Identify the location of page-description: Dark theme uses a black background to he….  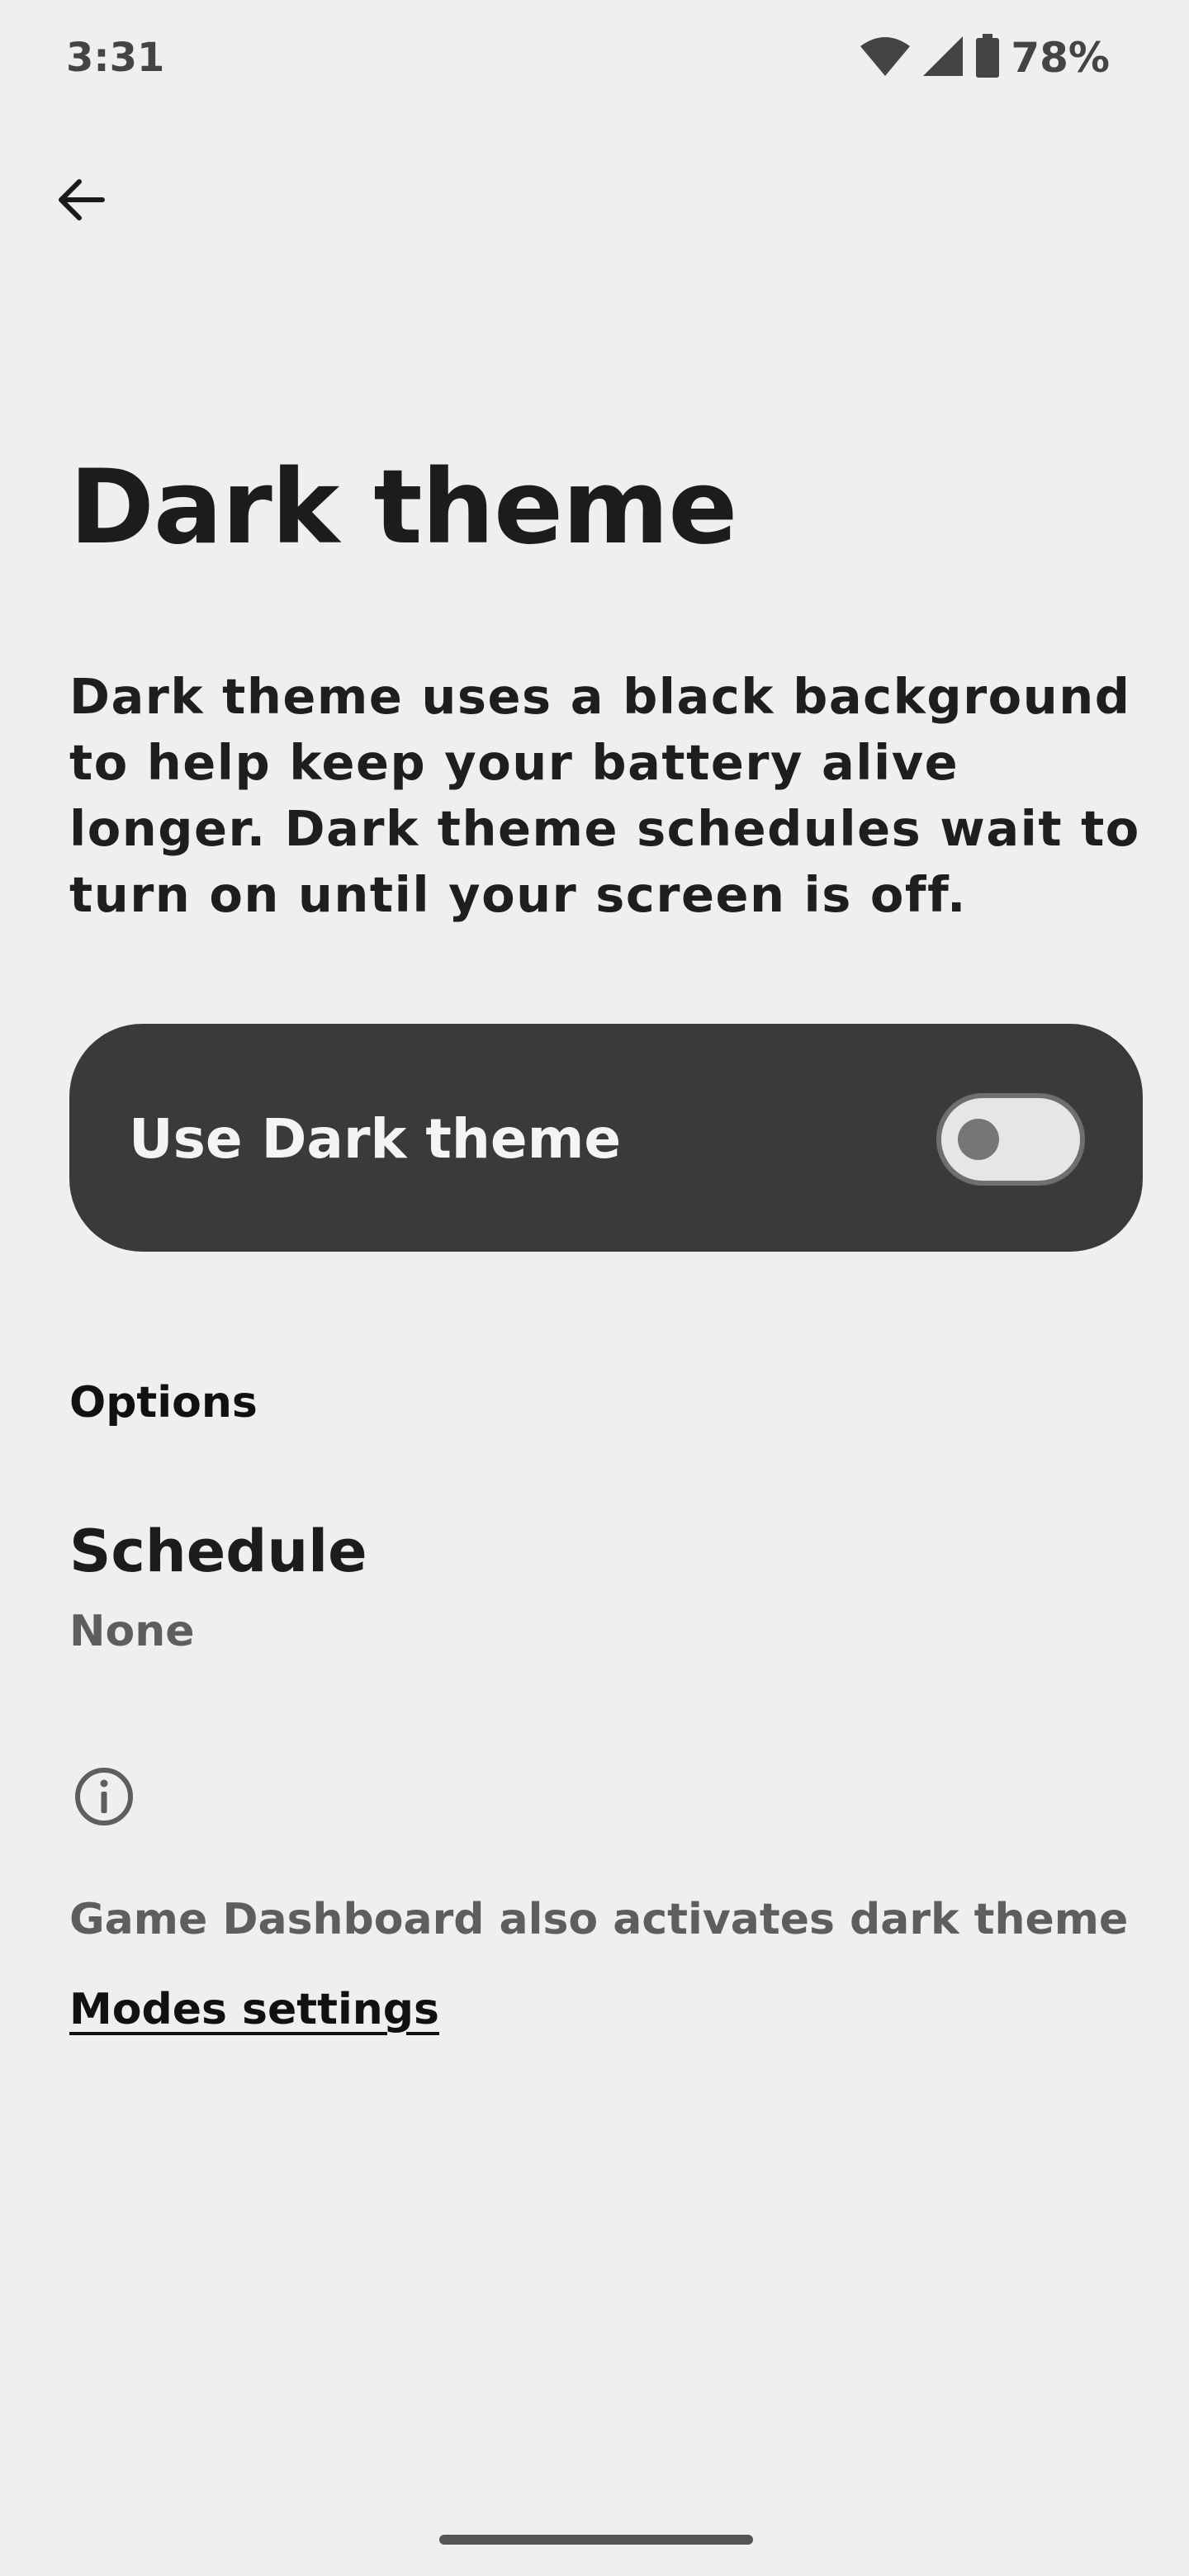
(604, 795).